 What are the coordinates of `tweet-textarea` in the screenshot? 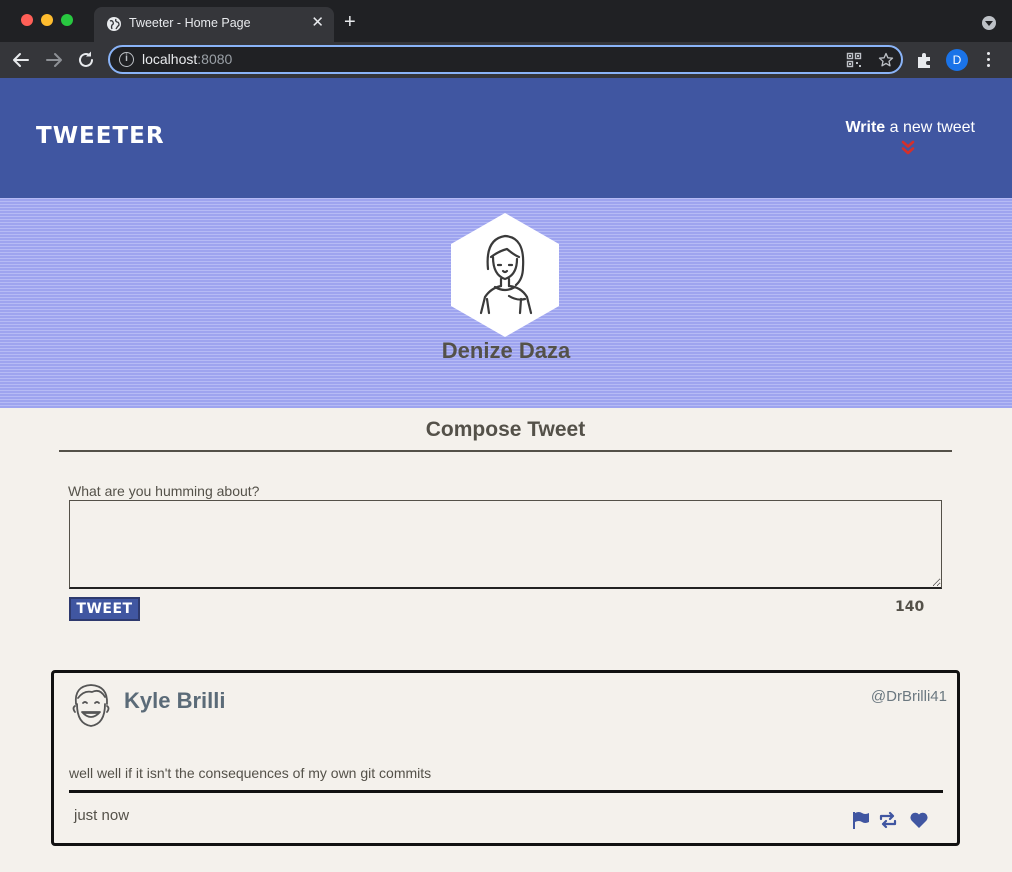 It's located at (505, 544).